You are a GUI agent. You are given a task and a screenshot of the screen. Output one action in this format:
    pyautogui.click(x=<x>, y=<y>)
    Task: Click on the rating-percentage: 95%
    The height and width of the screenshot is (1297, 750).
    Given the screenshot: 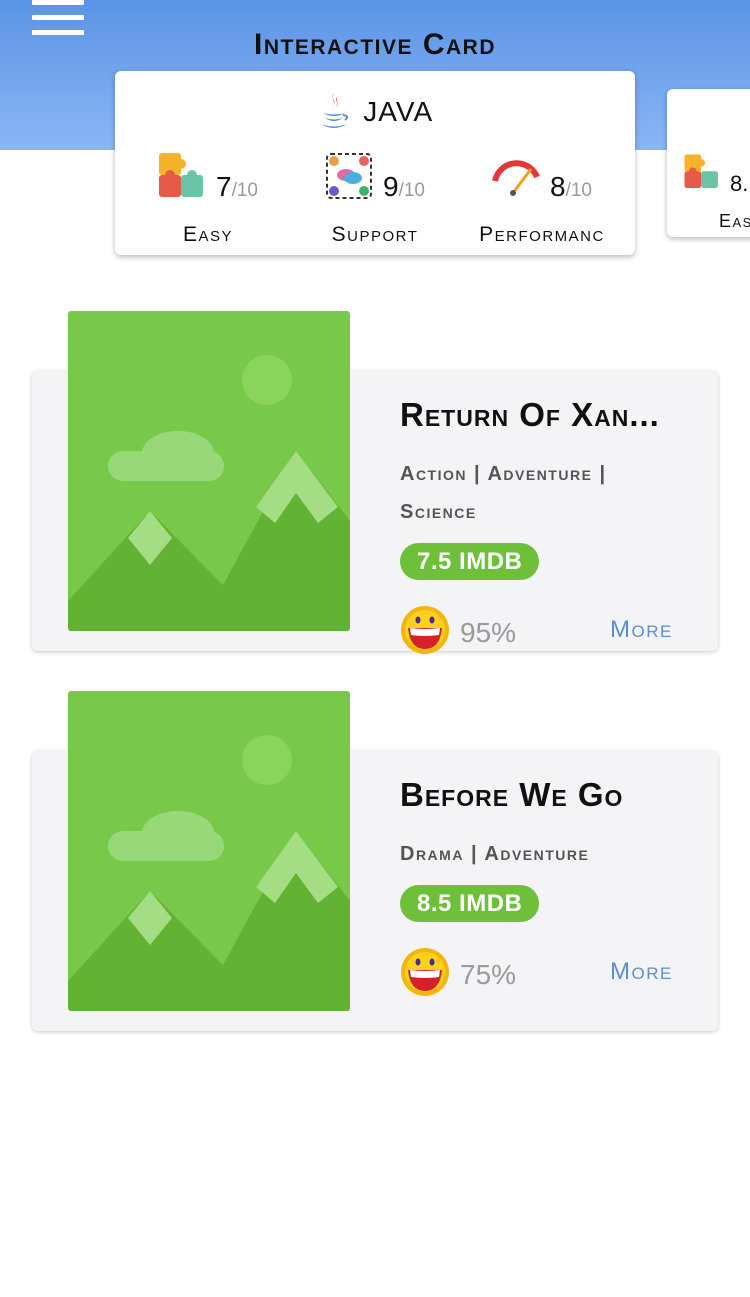 What is the action you would take?
    pyautogui.click(x=488, y=632)
    